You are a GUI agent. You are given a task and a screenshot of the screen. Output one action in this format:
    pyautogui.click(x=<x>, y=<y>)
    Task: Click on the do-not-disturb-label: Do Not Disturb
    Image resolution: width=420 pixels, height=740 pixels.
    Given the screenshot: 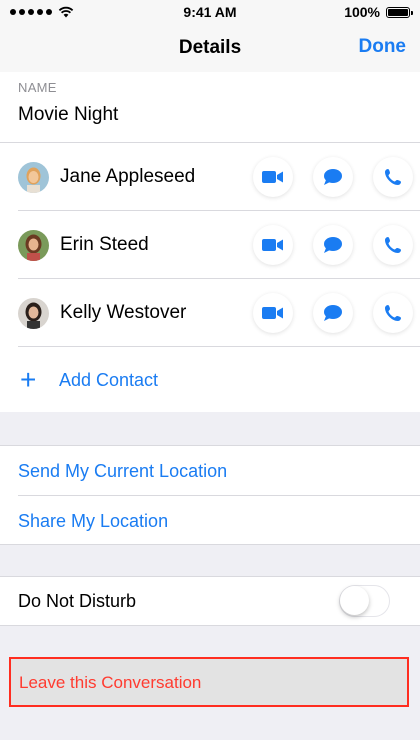 What is the action you would take?
    pyautogui.click(x=77, y=601)
    